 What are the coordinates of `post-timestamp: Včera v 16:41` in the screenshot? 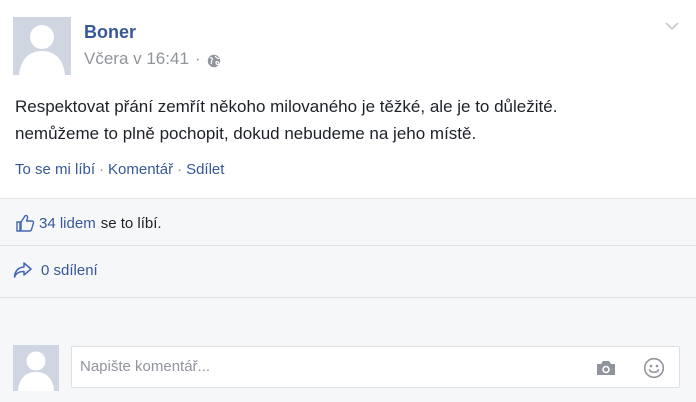 It's located at (136, 59).